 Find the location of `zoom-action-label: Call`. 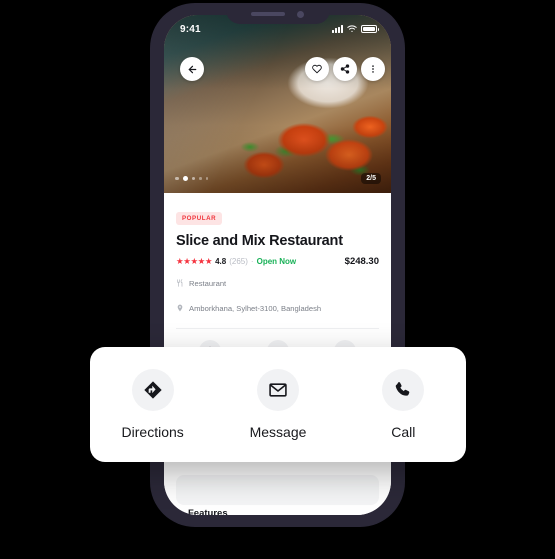

zoom-action-label: Call is located at coordinates (403, 432).